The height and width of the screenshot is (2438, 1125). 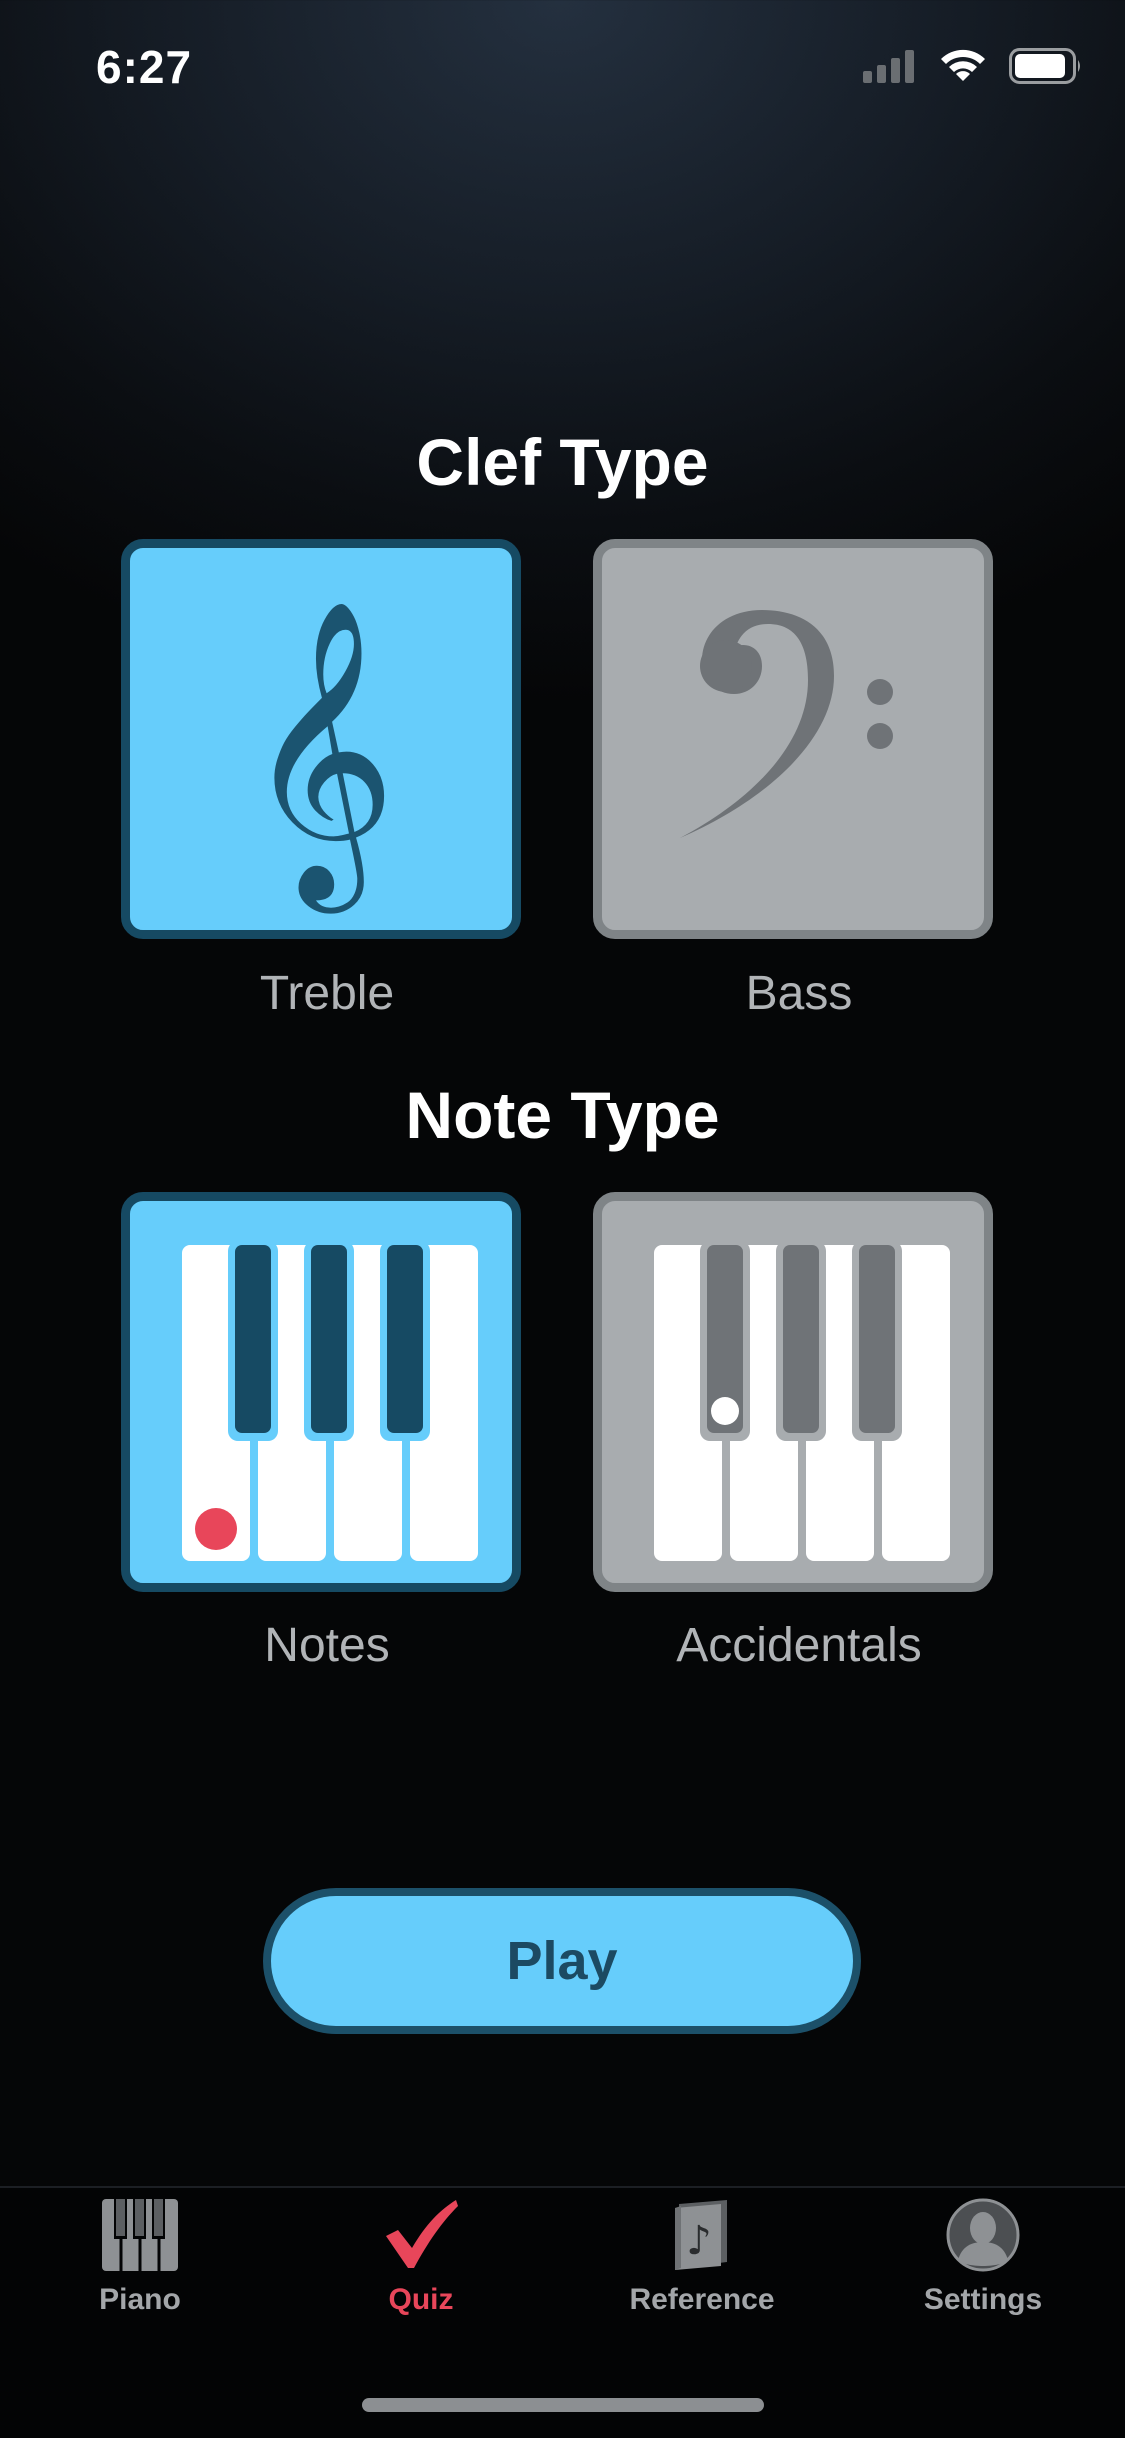 I want to click on play-button: Play, so click(x=562, y=1961).